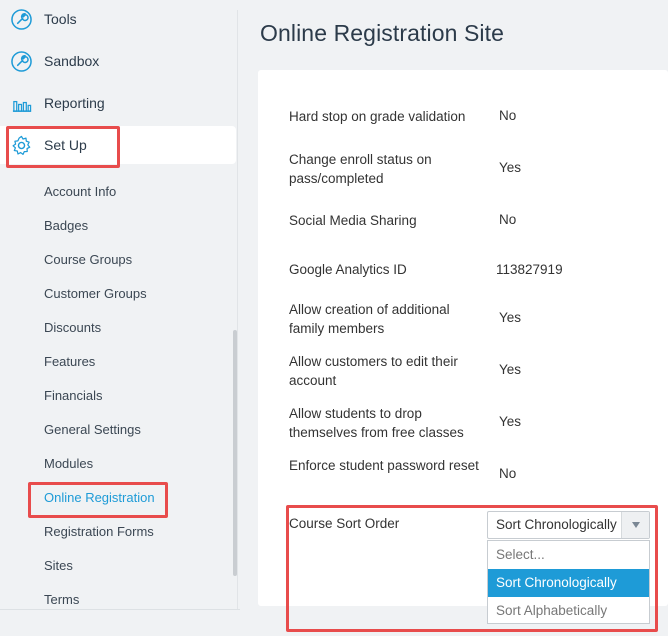 The height and width of the screenshot is (636, 668). Describe the element at coordinates (21, 145) in the screenshot. I see `gear-icon` at that location.